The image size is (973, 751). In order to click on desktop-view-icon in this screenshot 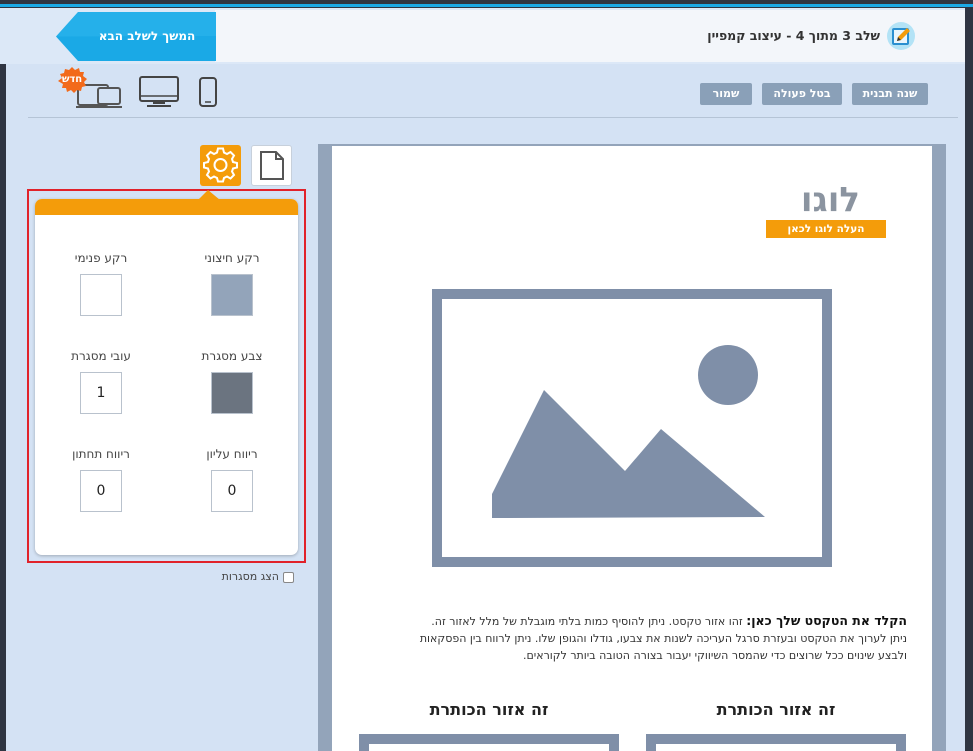, I will do `click(159, 92)`.